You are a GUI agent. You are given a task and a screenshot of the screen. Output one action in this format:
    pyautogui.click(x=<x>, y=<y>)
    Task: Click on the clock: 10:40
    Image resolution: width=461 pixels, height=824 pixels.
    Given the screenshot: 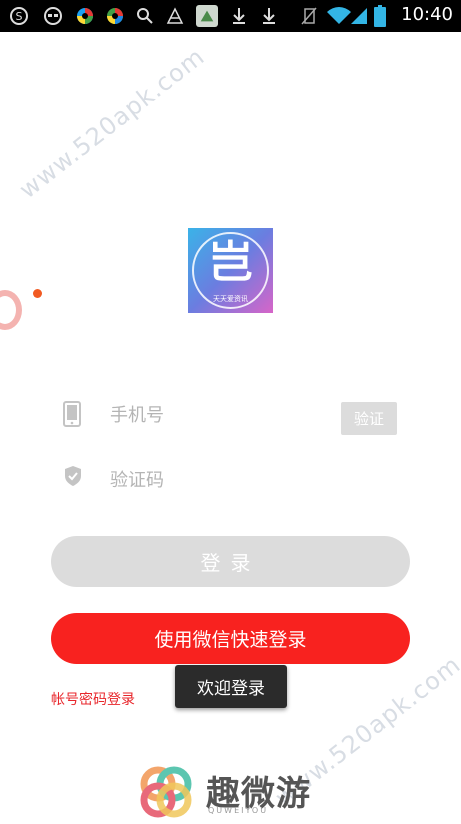 What is the action you would take?
    pyautogui.click(x=427, y=14)
    